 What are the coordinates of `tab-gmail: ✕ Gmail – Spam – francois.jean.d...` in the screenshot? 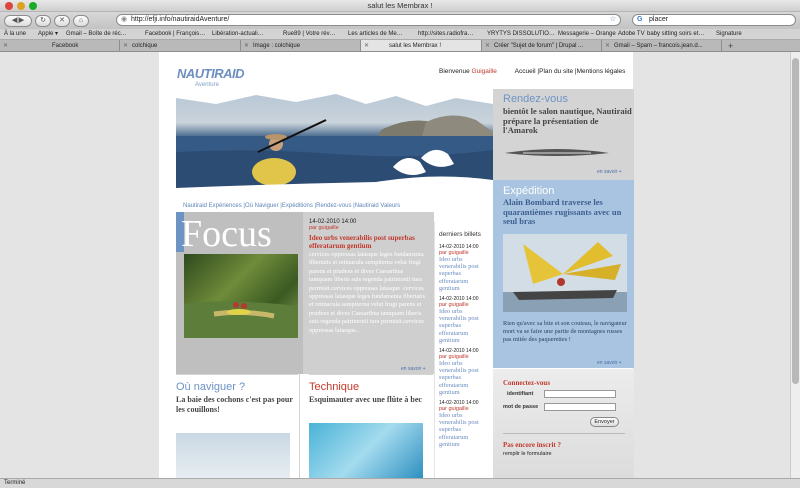 It's located at (662, 45).